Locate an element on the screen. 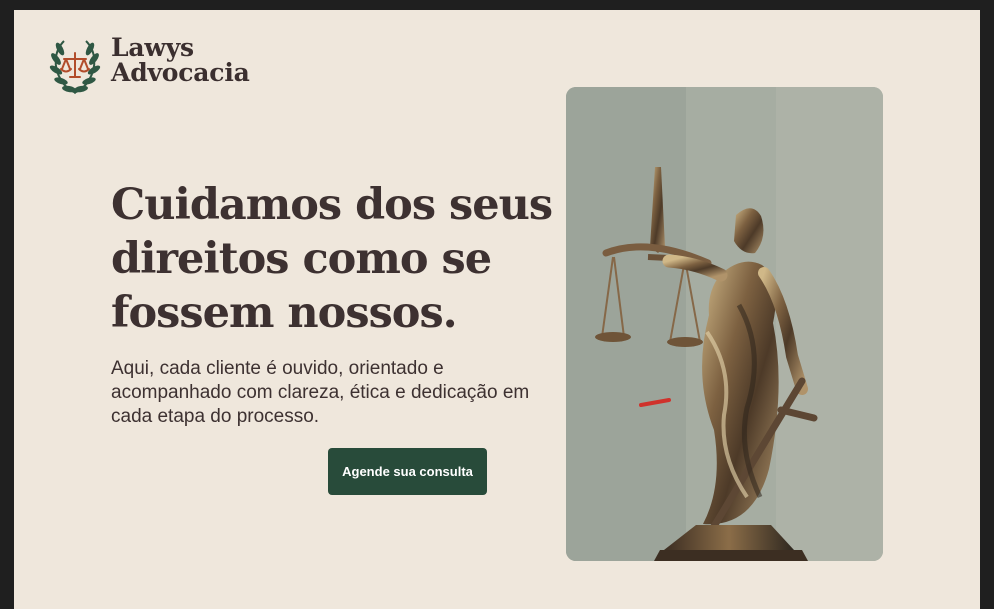  scales-laurel-icon is located at coordinates (75, 67).